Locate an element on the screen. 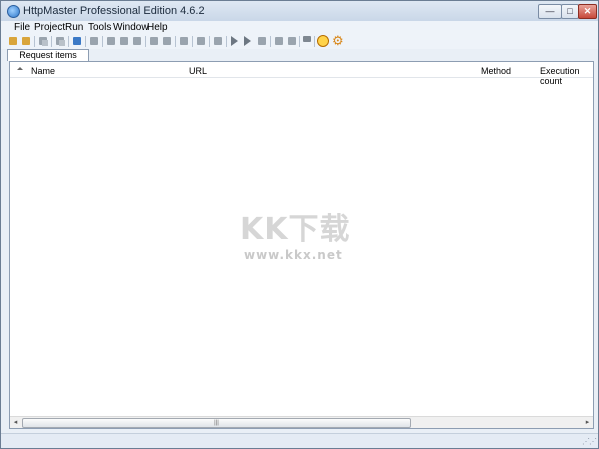 The image size is (599, 449). play-icon is located at coordinates (234, 41).